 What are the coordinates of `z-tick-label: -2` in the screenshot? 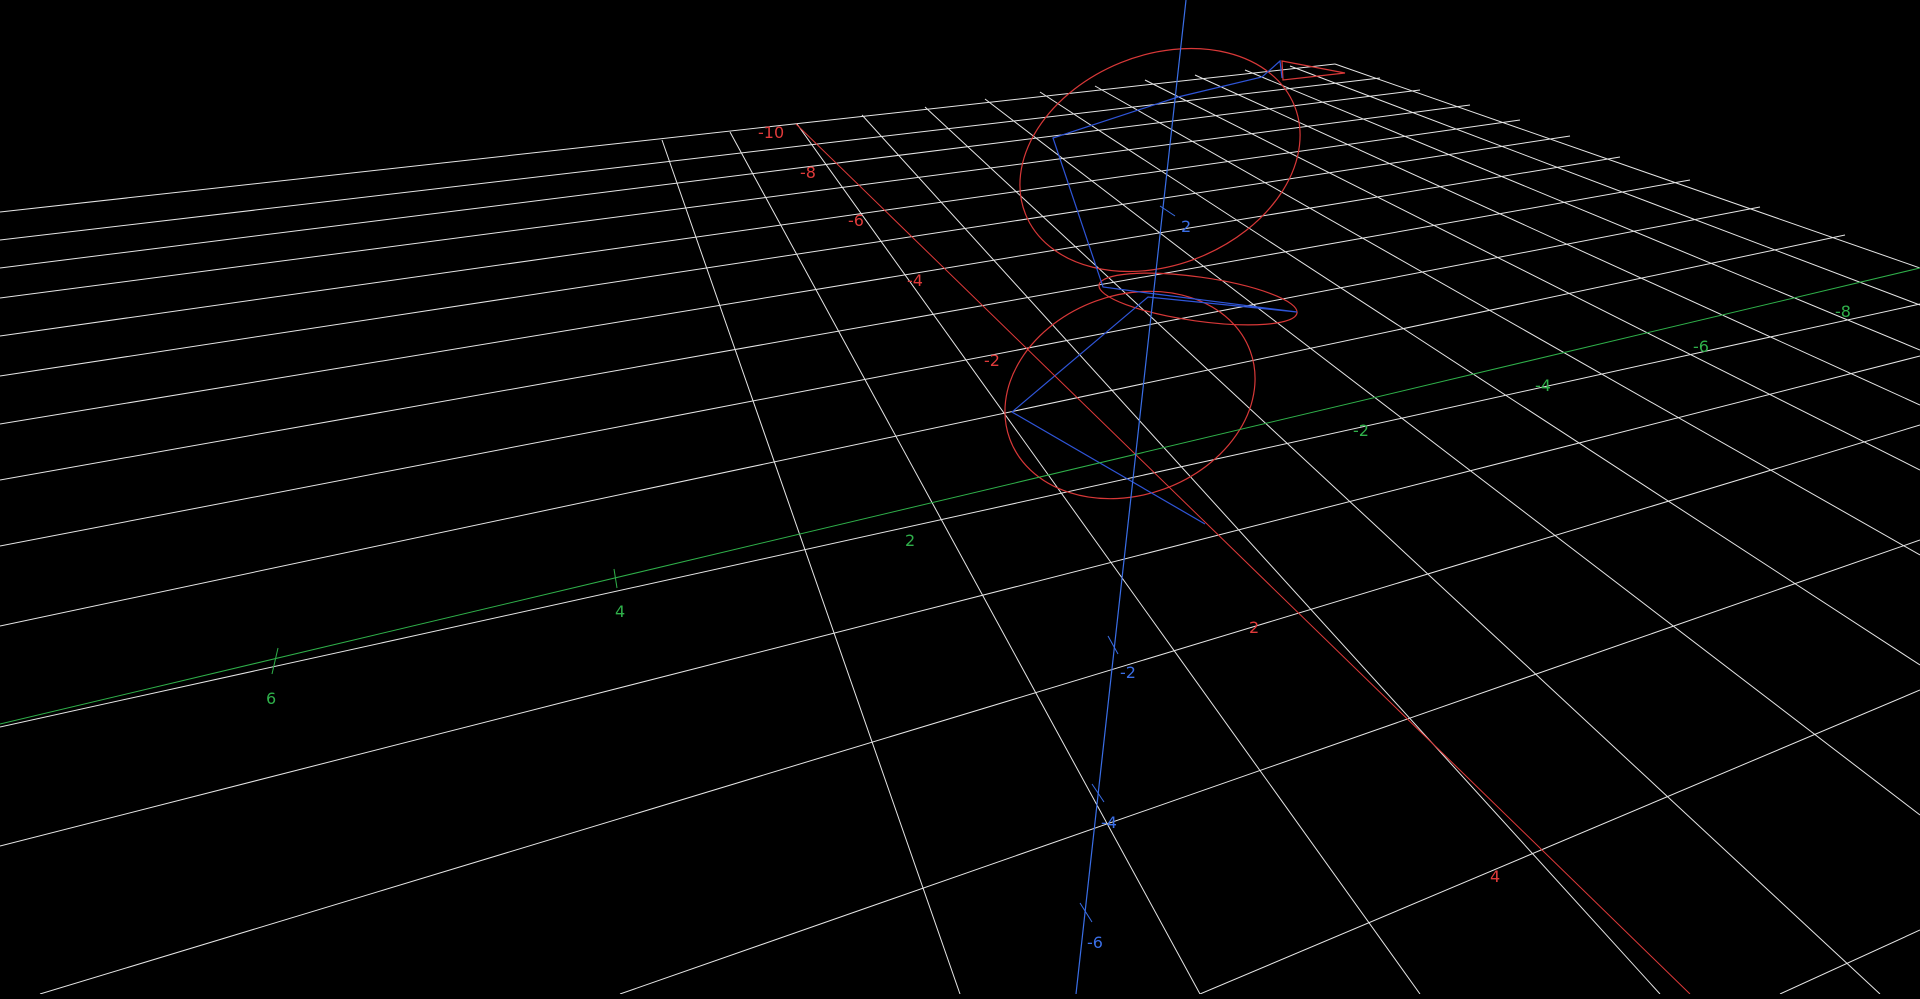 It's located at (1128, 672).